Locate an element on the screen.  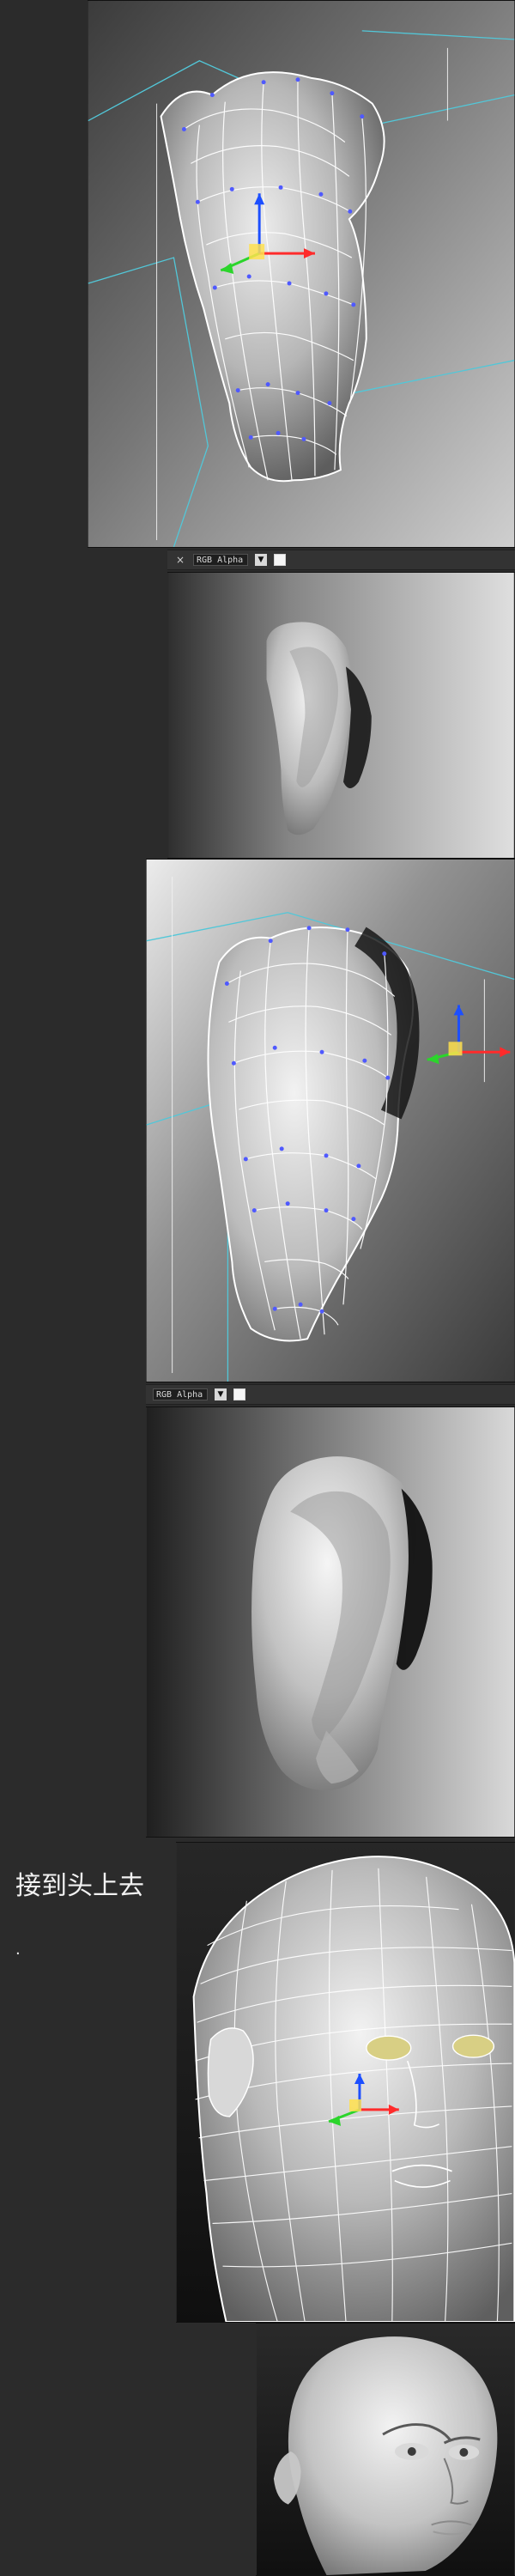
render-toolbar-2: RGB Alpha ▼ is located at coordinates (330, 1394).